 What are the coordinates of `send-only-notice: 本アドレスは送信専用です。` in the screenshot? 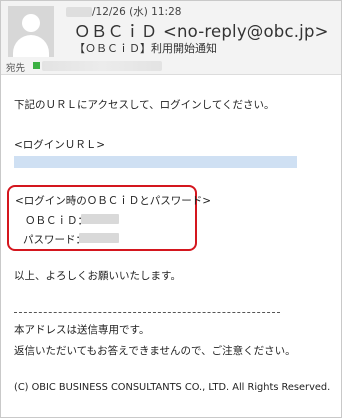 It's located at (82, 330).